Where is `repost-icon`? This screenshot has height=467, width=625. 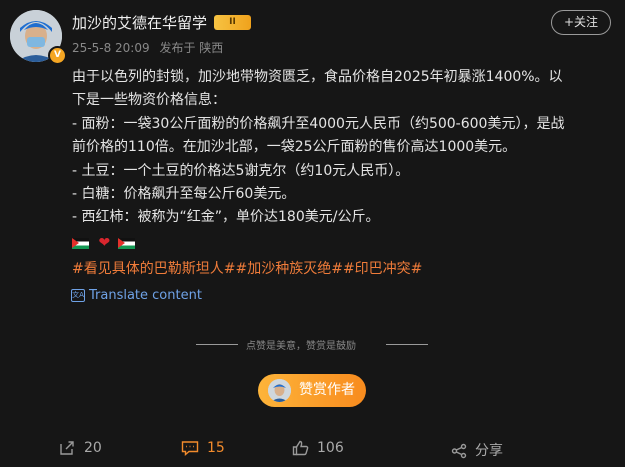 repost-icon is located at coordinates (67, 448).